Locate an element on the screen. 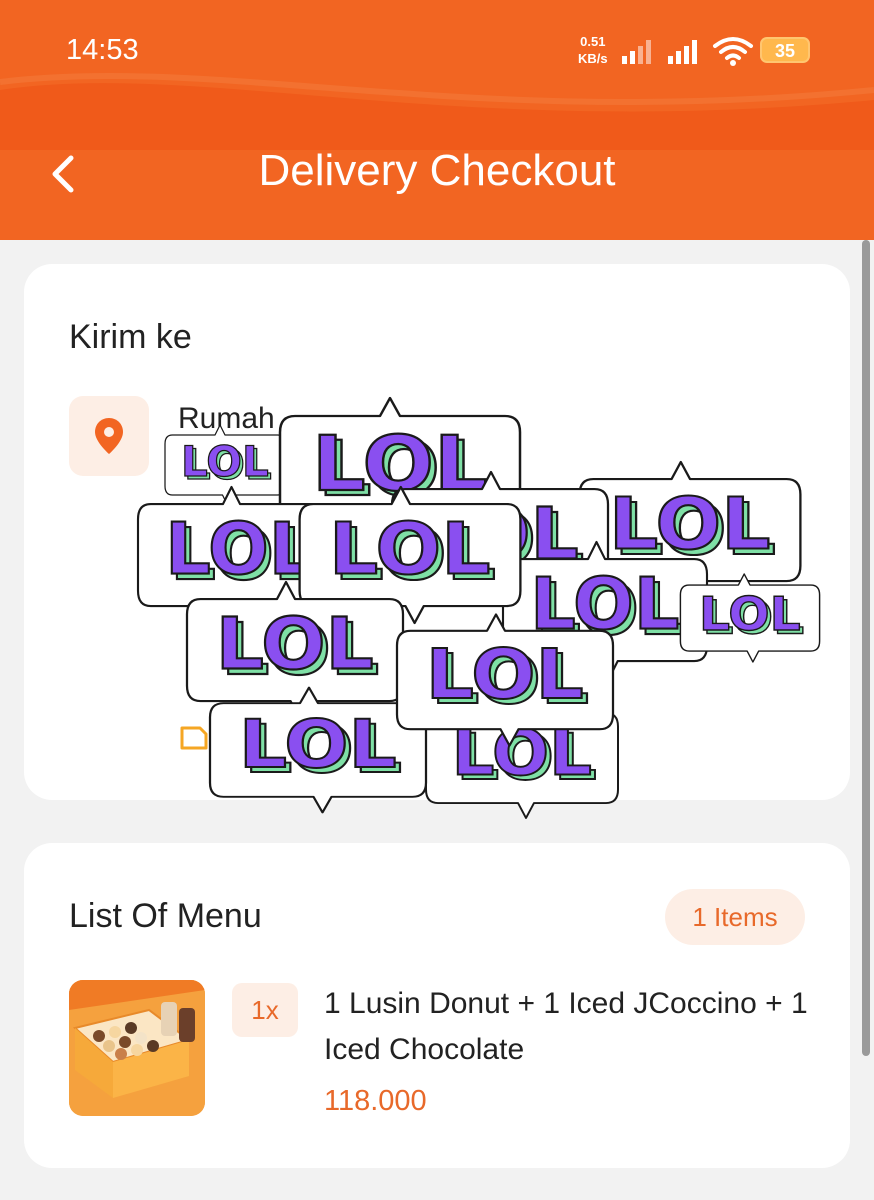 Image resolution: width=874 pixels, height=1200 pixels. map-pin-icon is located at coordinates (109, 436).